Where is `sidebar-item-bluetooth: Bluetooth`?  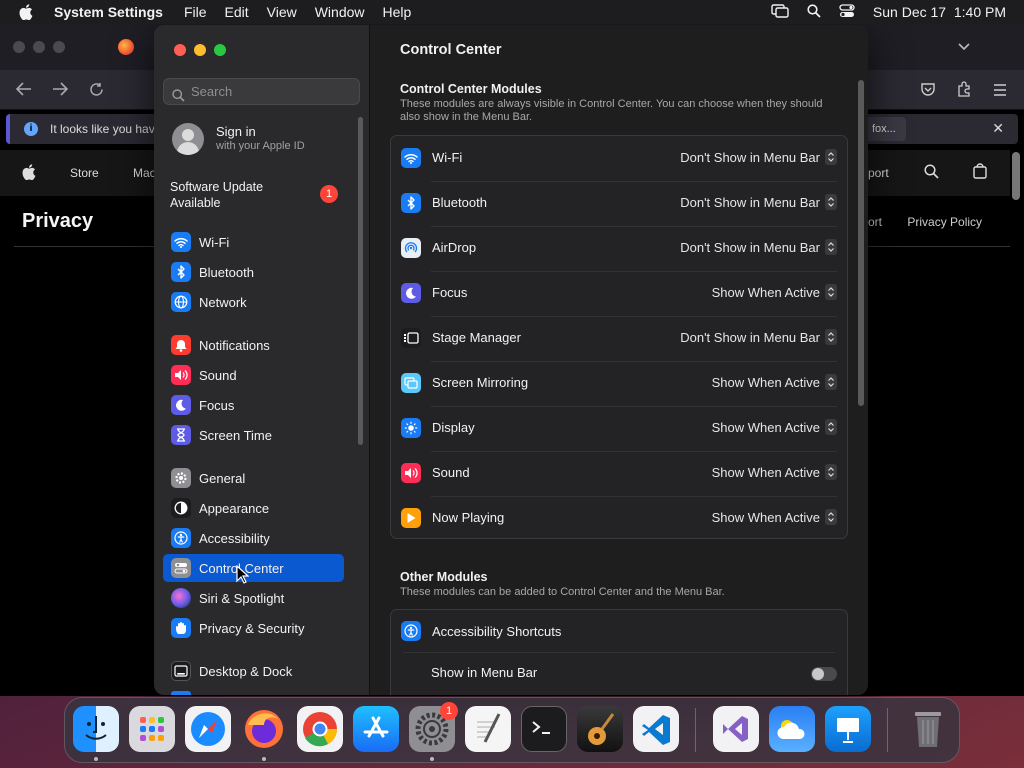
sidebar-item-bluetooth: Bluetooth is located at coordinates (253, 272).